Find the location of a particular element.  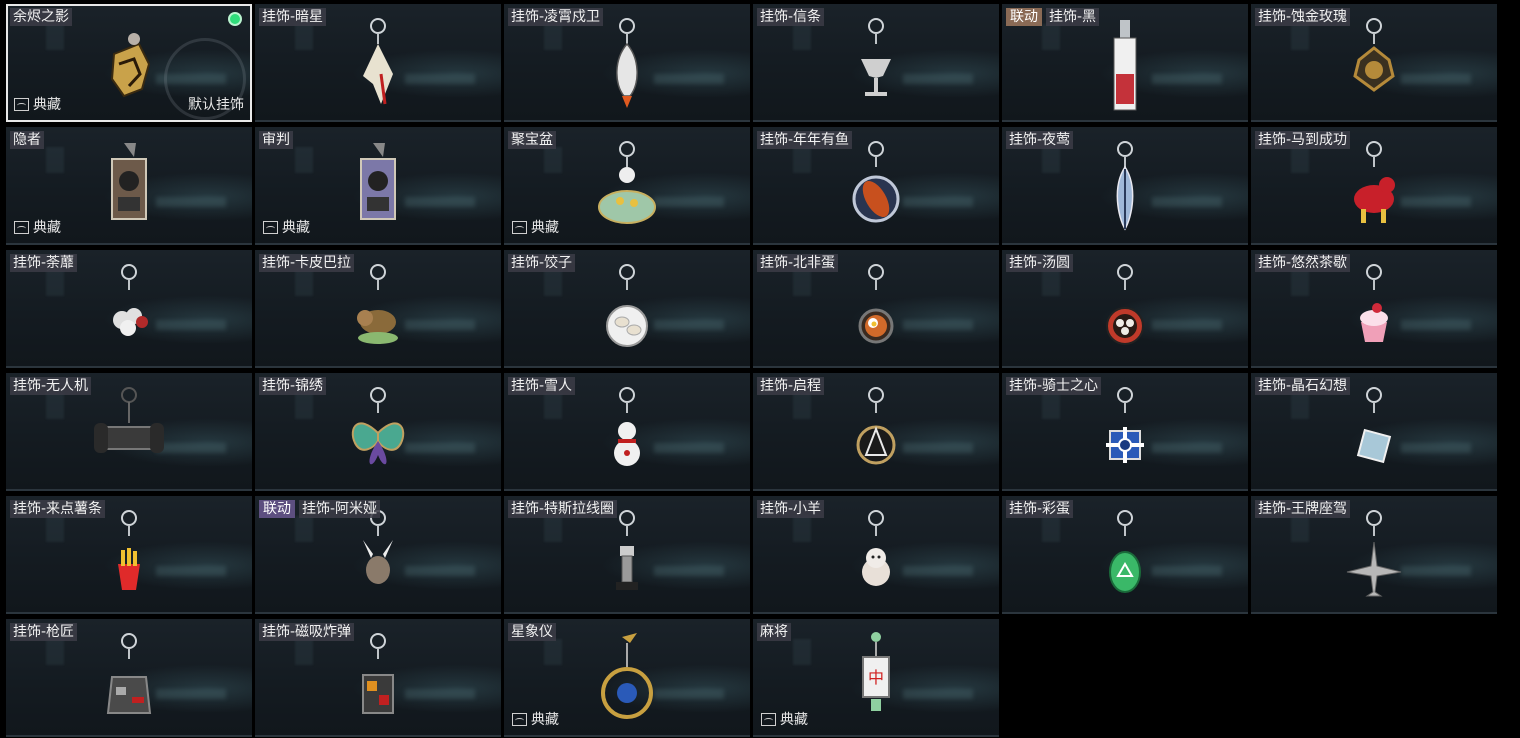

fries-charm-icon is located at coordinates (129, 556).